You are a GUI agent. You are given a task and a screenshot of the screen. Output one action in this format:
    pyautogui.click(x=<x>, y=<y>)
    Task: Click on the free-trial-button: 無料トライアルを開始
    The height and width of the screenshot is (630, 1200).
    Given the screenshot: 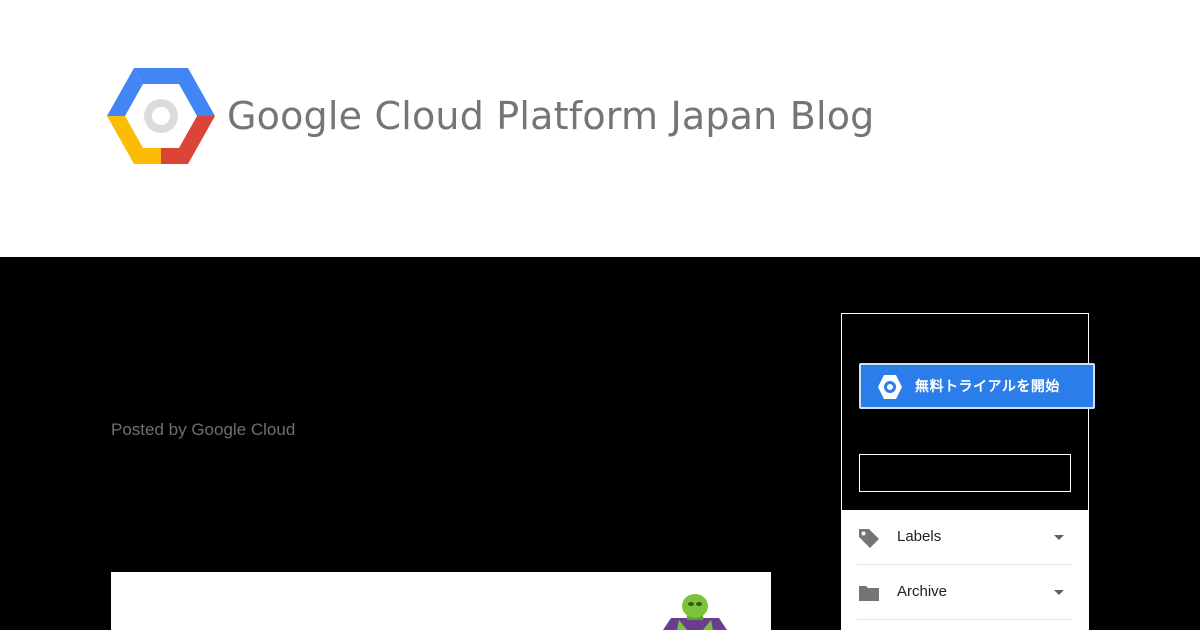 What is the action you would take?
    pyautogui.click(x=977, y=386)
    